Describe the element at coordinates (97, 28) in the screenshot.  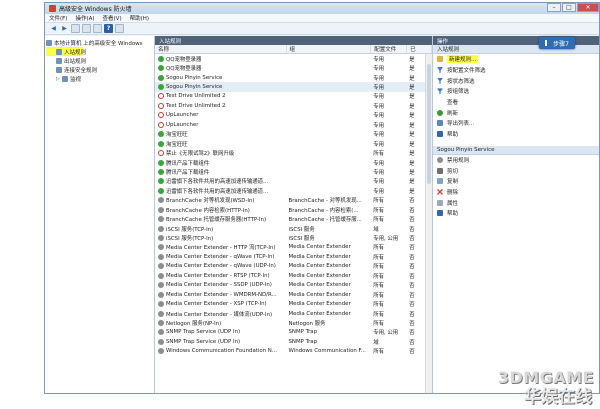
I see `export-icon` at that location.